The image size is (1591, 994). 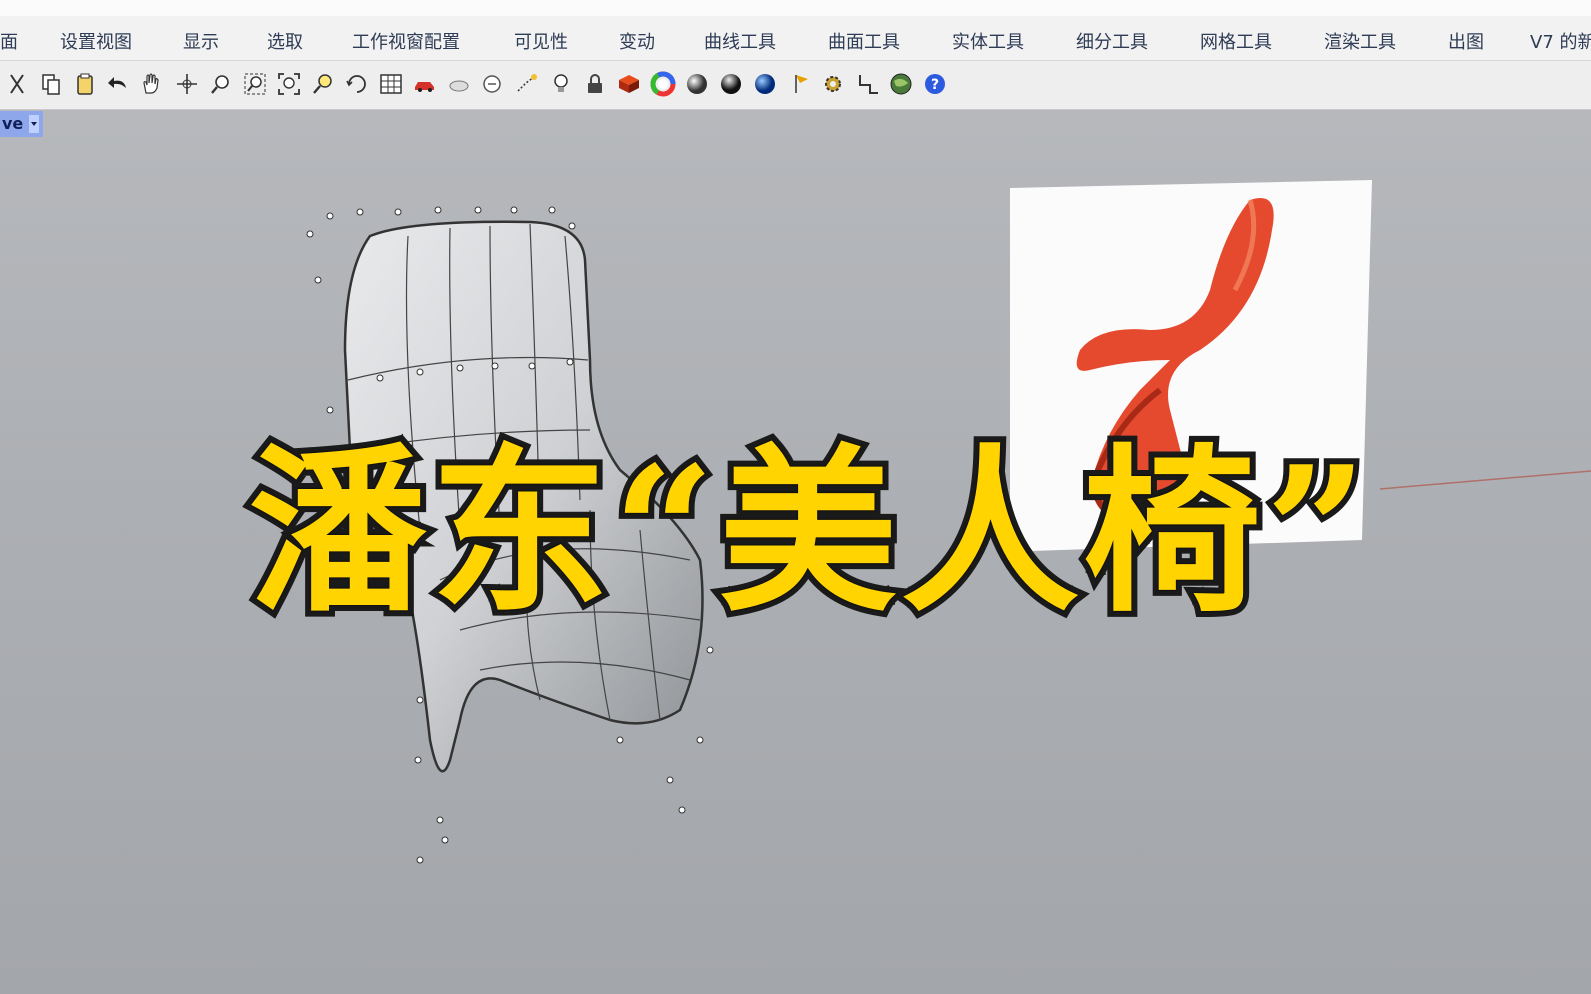 What do you see at coordinates (201, 41) in the screenshot?
I see `tab-display: 显示` at bounding box center [201, 41].